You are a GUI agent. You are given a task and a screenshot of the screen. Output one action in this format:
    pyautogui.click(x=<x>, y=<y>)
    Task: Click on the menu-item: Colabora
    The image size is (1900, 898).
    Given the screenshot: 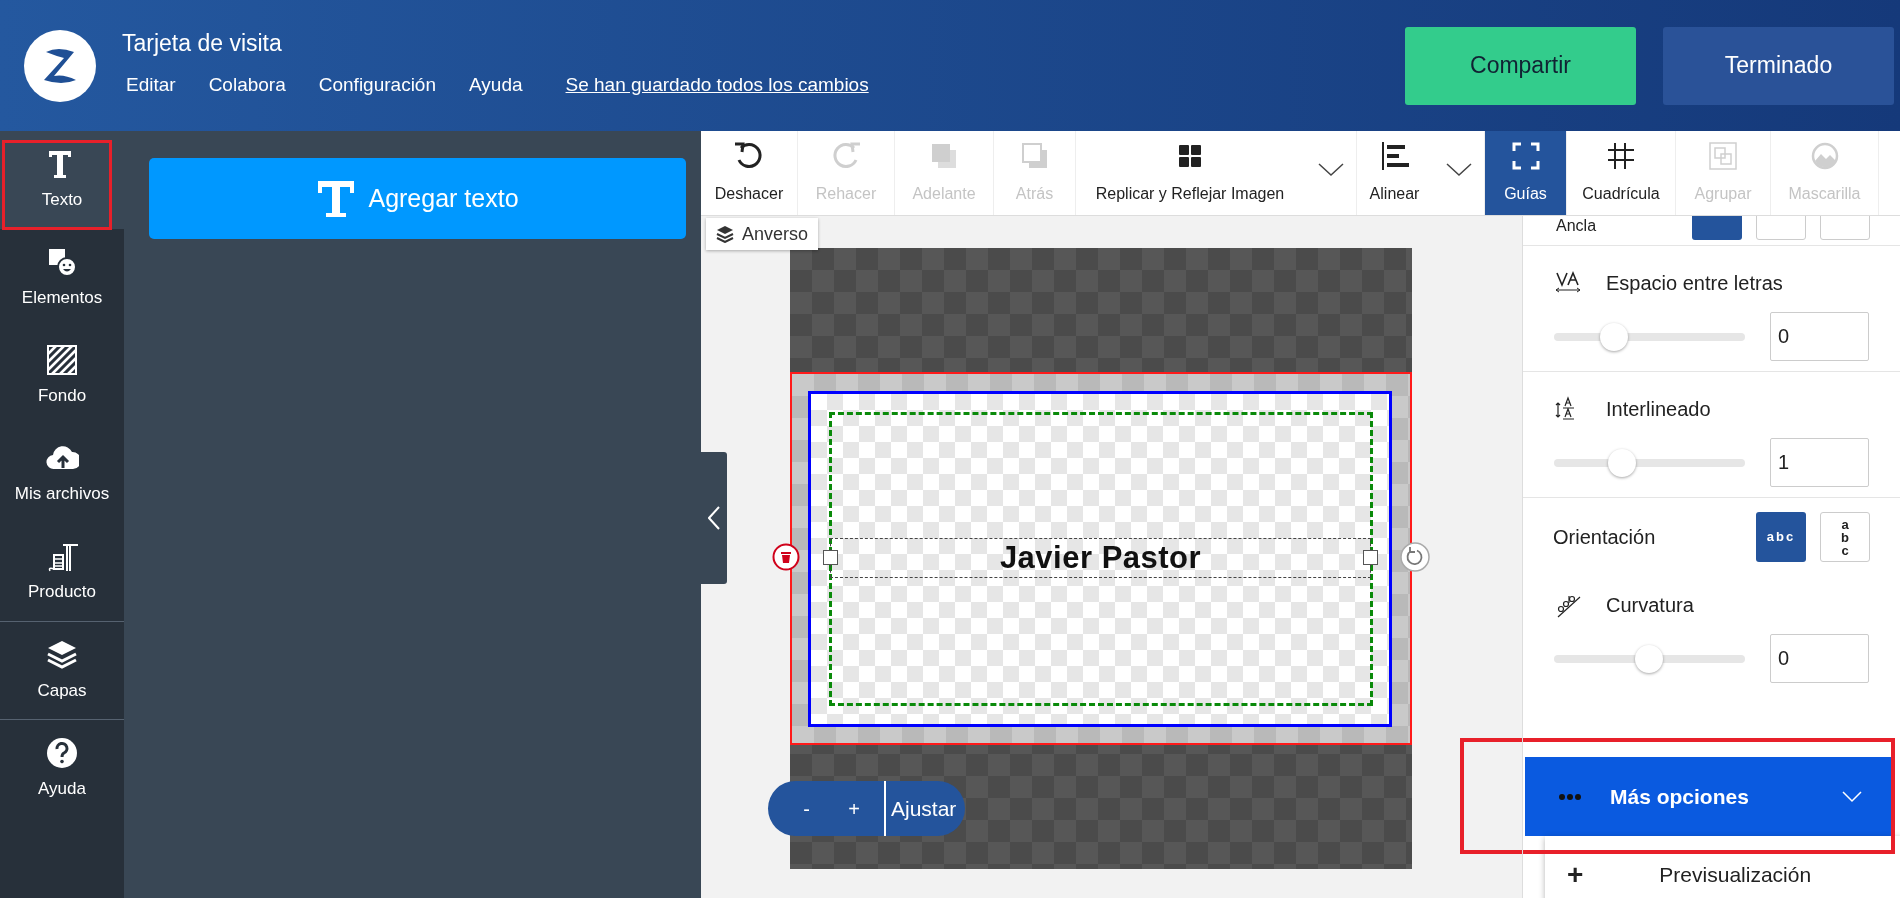 What is the action you would take?
    pyautogui.click(x=247, y=84)
    